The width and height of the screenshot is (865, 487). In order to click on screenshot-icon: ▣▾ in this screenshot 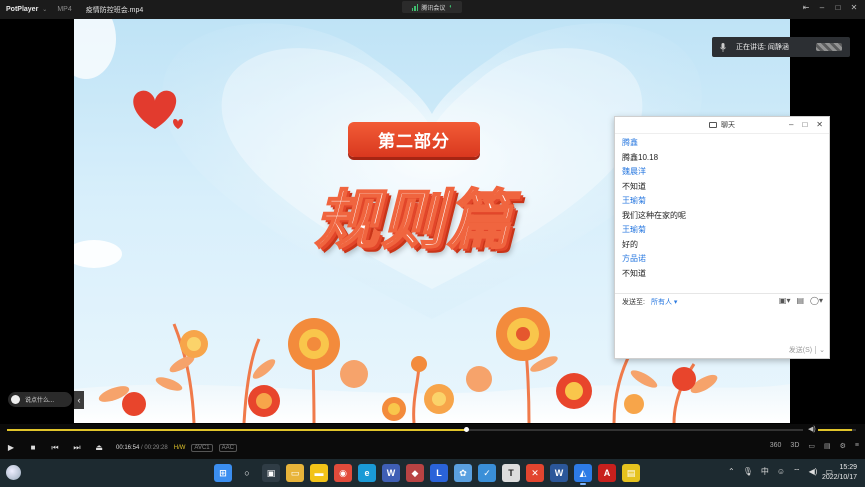, I will do `click(785, 300)`.